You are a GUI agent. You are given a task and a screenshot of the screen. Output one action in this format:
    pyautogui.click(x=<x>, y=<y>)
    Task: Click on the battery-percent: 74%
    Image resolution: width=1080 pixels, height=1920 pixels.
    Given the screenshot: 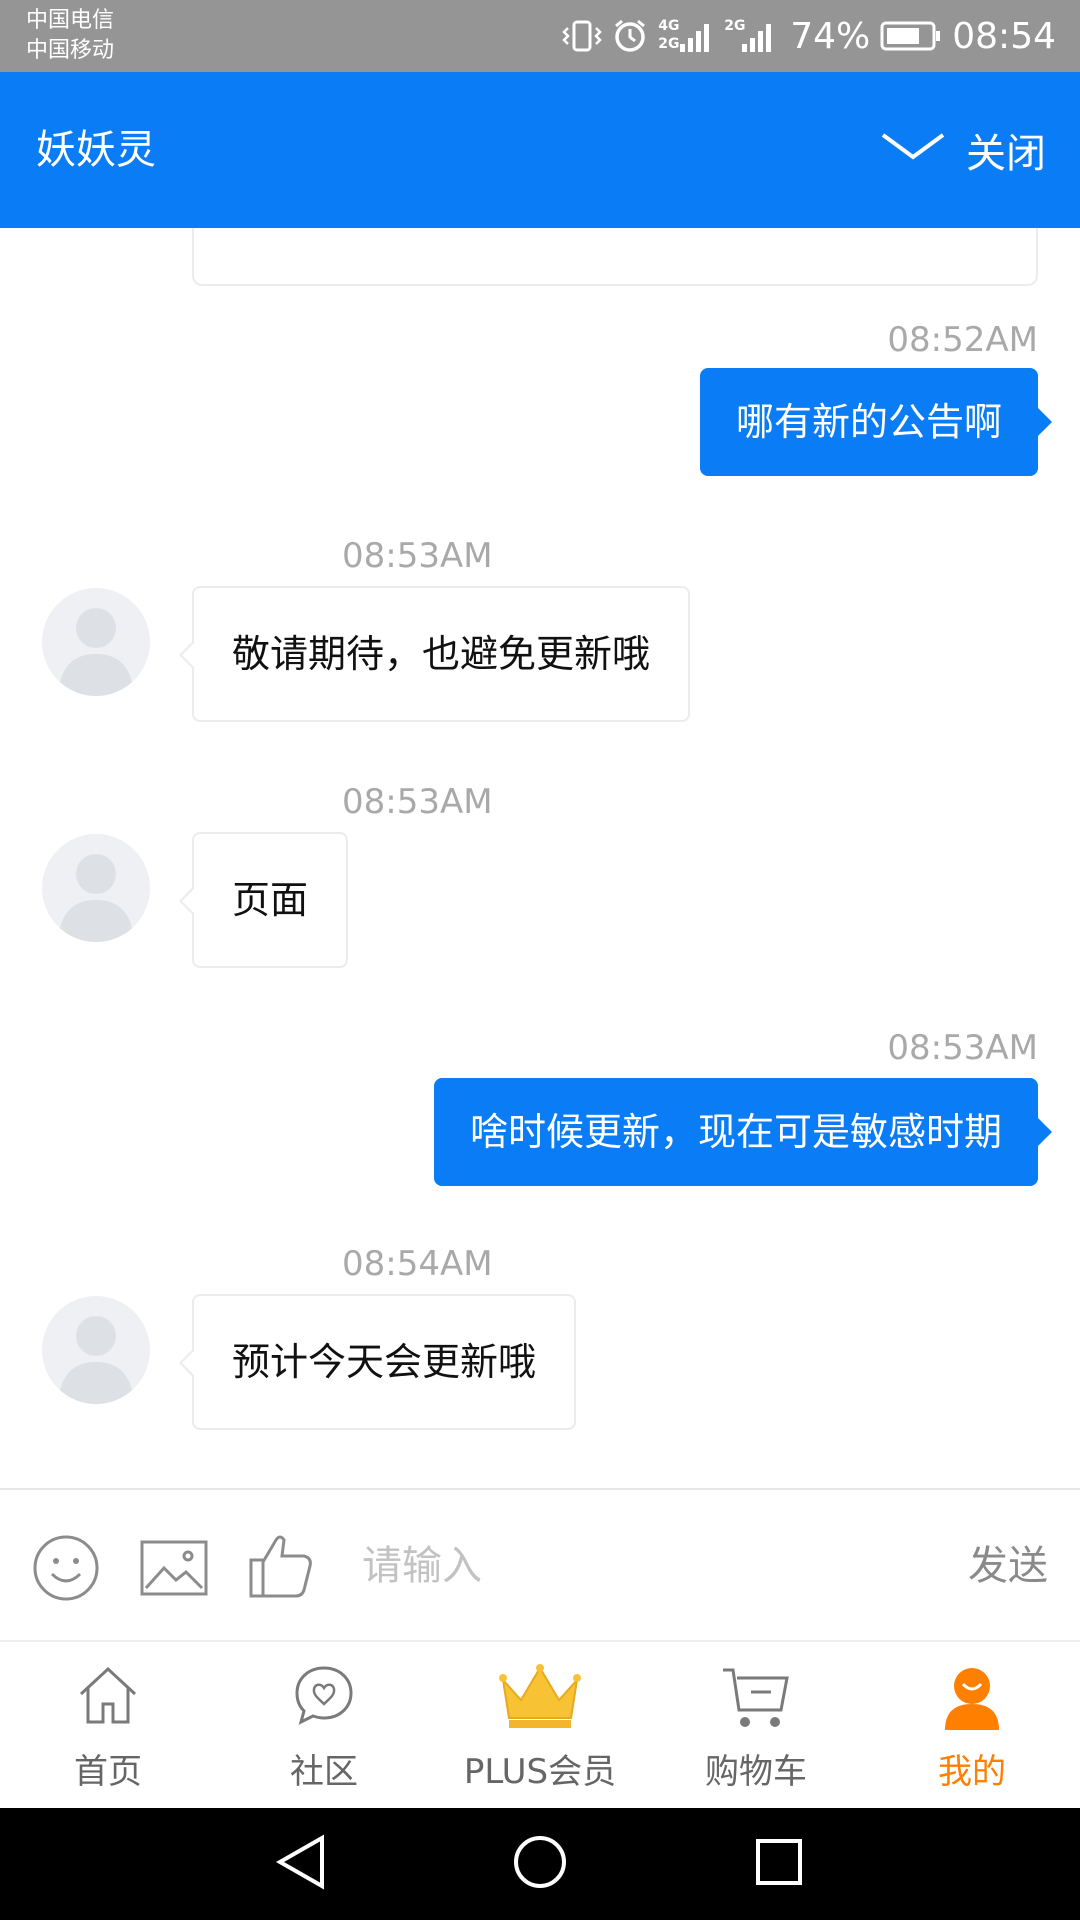 What is the action you would take?
    pyautogui.click(x=830, y=36)
    